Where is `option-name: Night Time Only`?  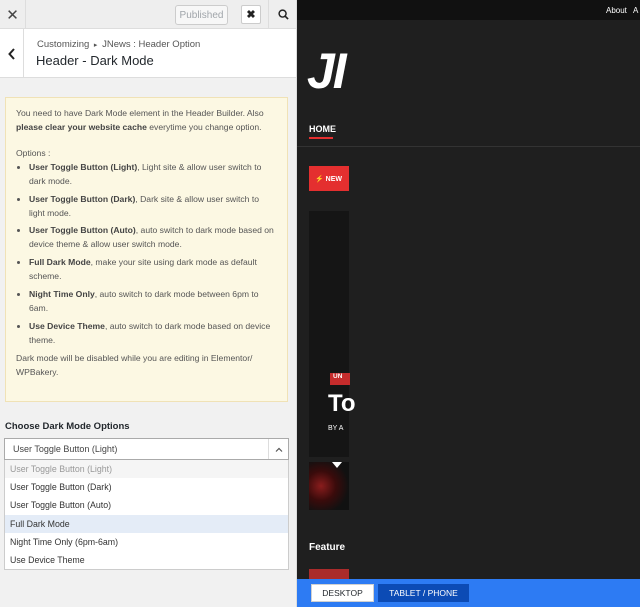 option-name: Night Time Only is located at coordinates (62, 294).